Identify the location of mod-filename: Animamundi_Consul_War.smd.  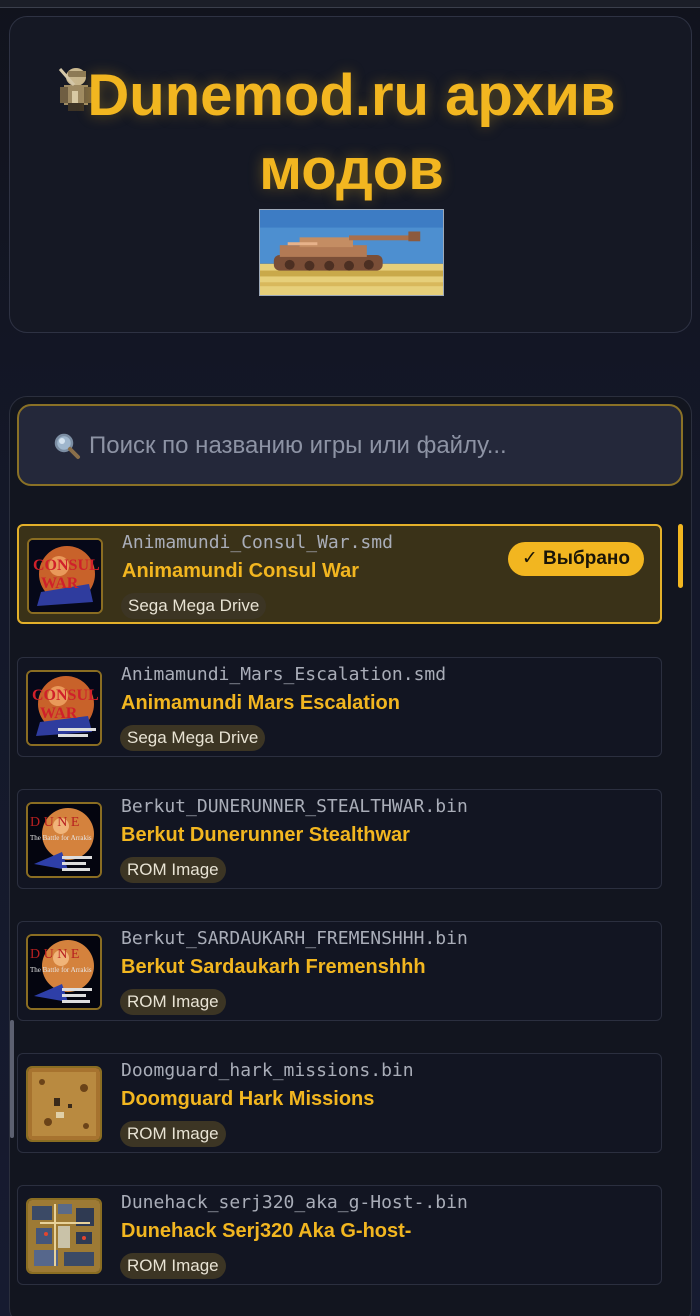
(257, 542).